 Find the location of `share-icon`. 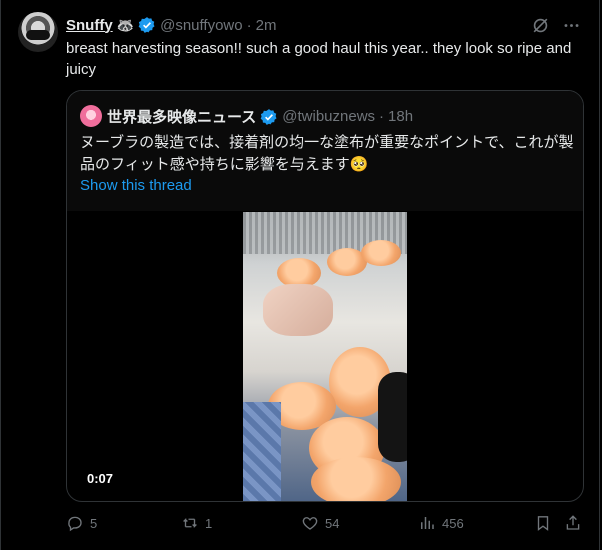

share-icon is located at coordinates (573, 522).